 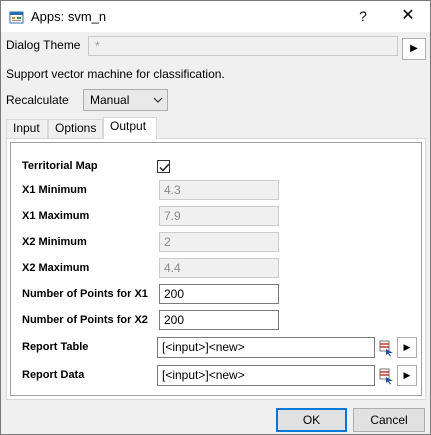 What do you see at coordinates (219, 320) in the screenshot?
I see `points-x2-input: 200` at bounding box center [219, 320].